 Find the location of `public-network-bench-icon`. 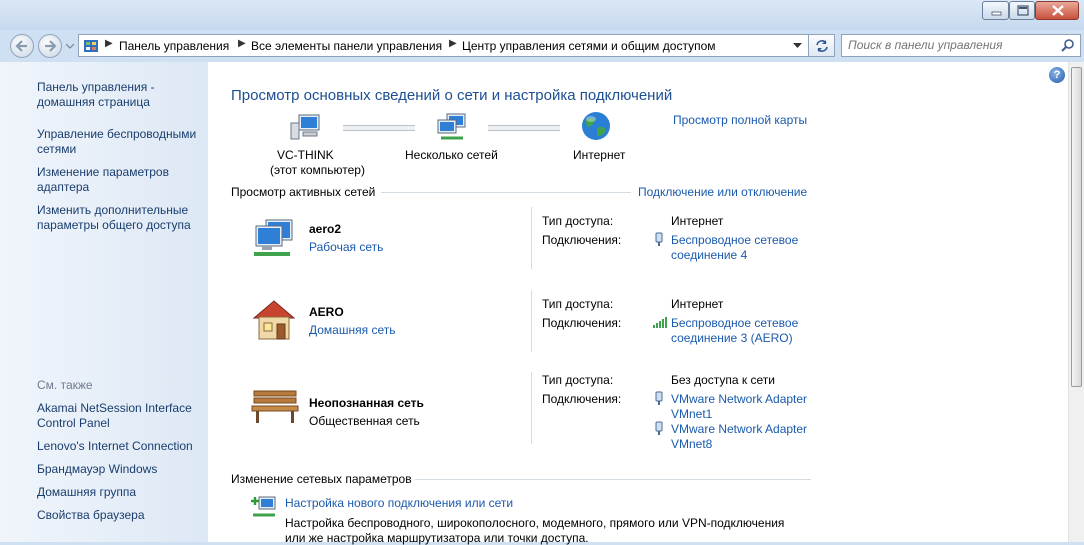

public-network-bench-icon is located at coordinates (275, 406).